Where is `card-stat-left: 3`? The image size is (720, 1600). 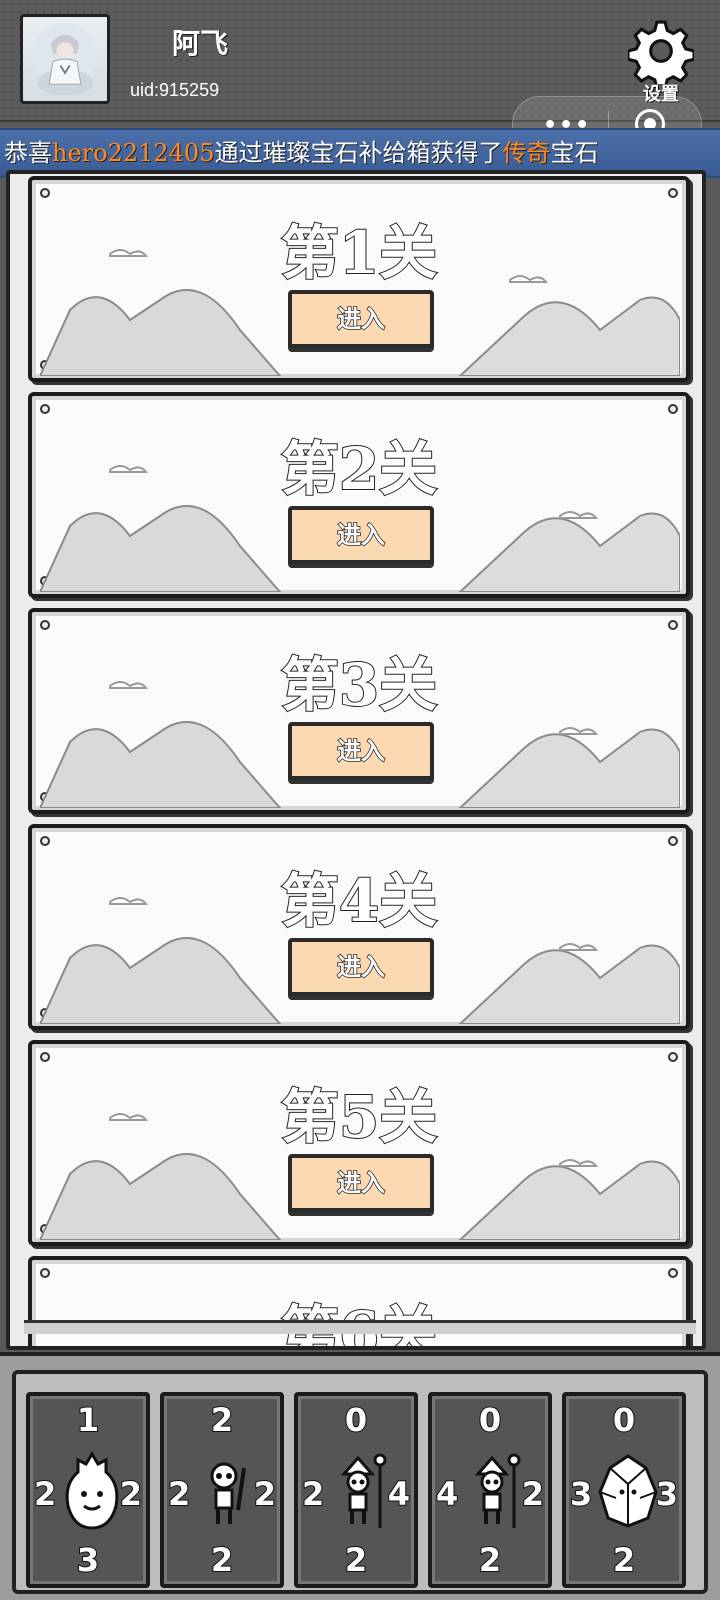 card-stat-left: 3 is located at coordinates (581, 1494).